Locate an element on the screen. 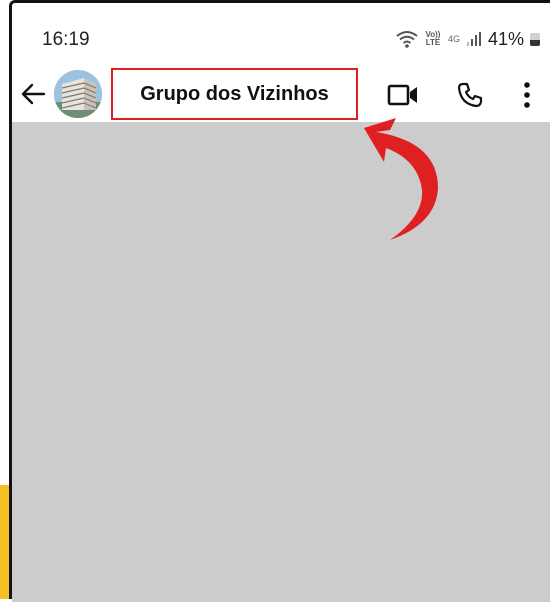 The image size is (550, 602). red-curved-arrow-annotation is located at coordinates (401, 179).